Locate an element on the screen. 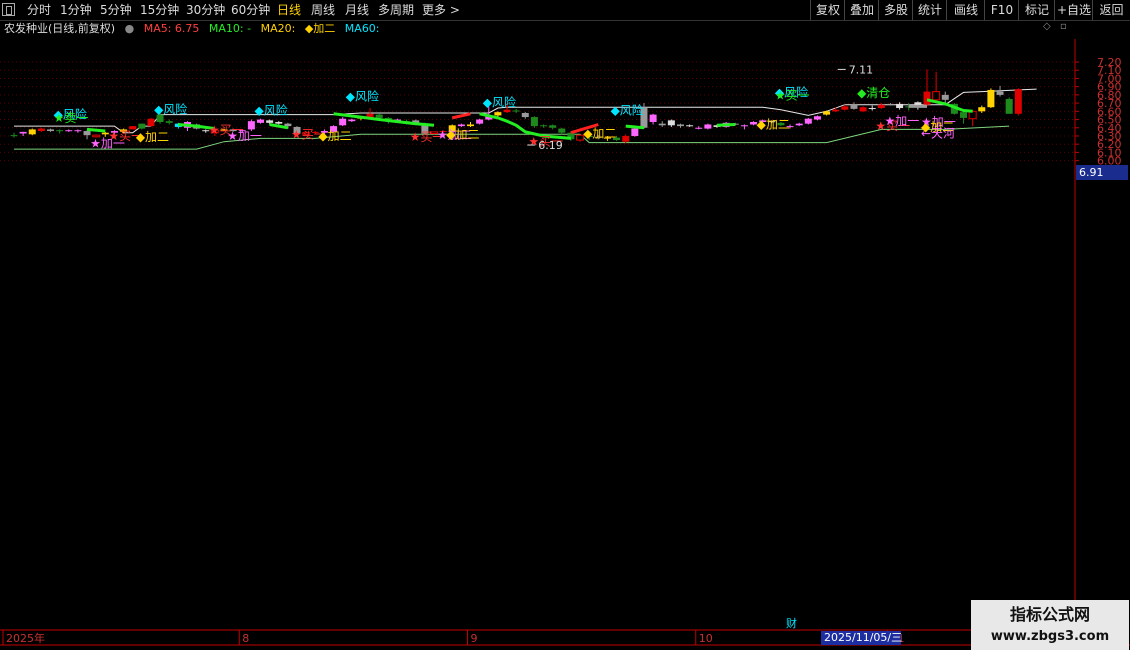 The image size is (1130, 650). signal-annotation: ★卖一 is located at coordinates (71, 118).